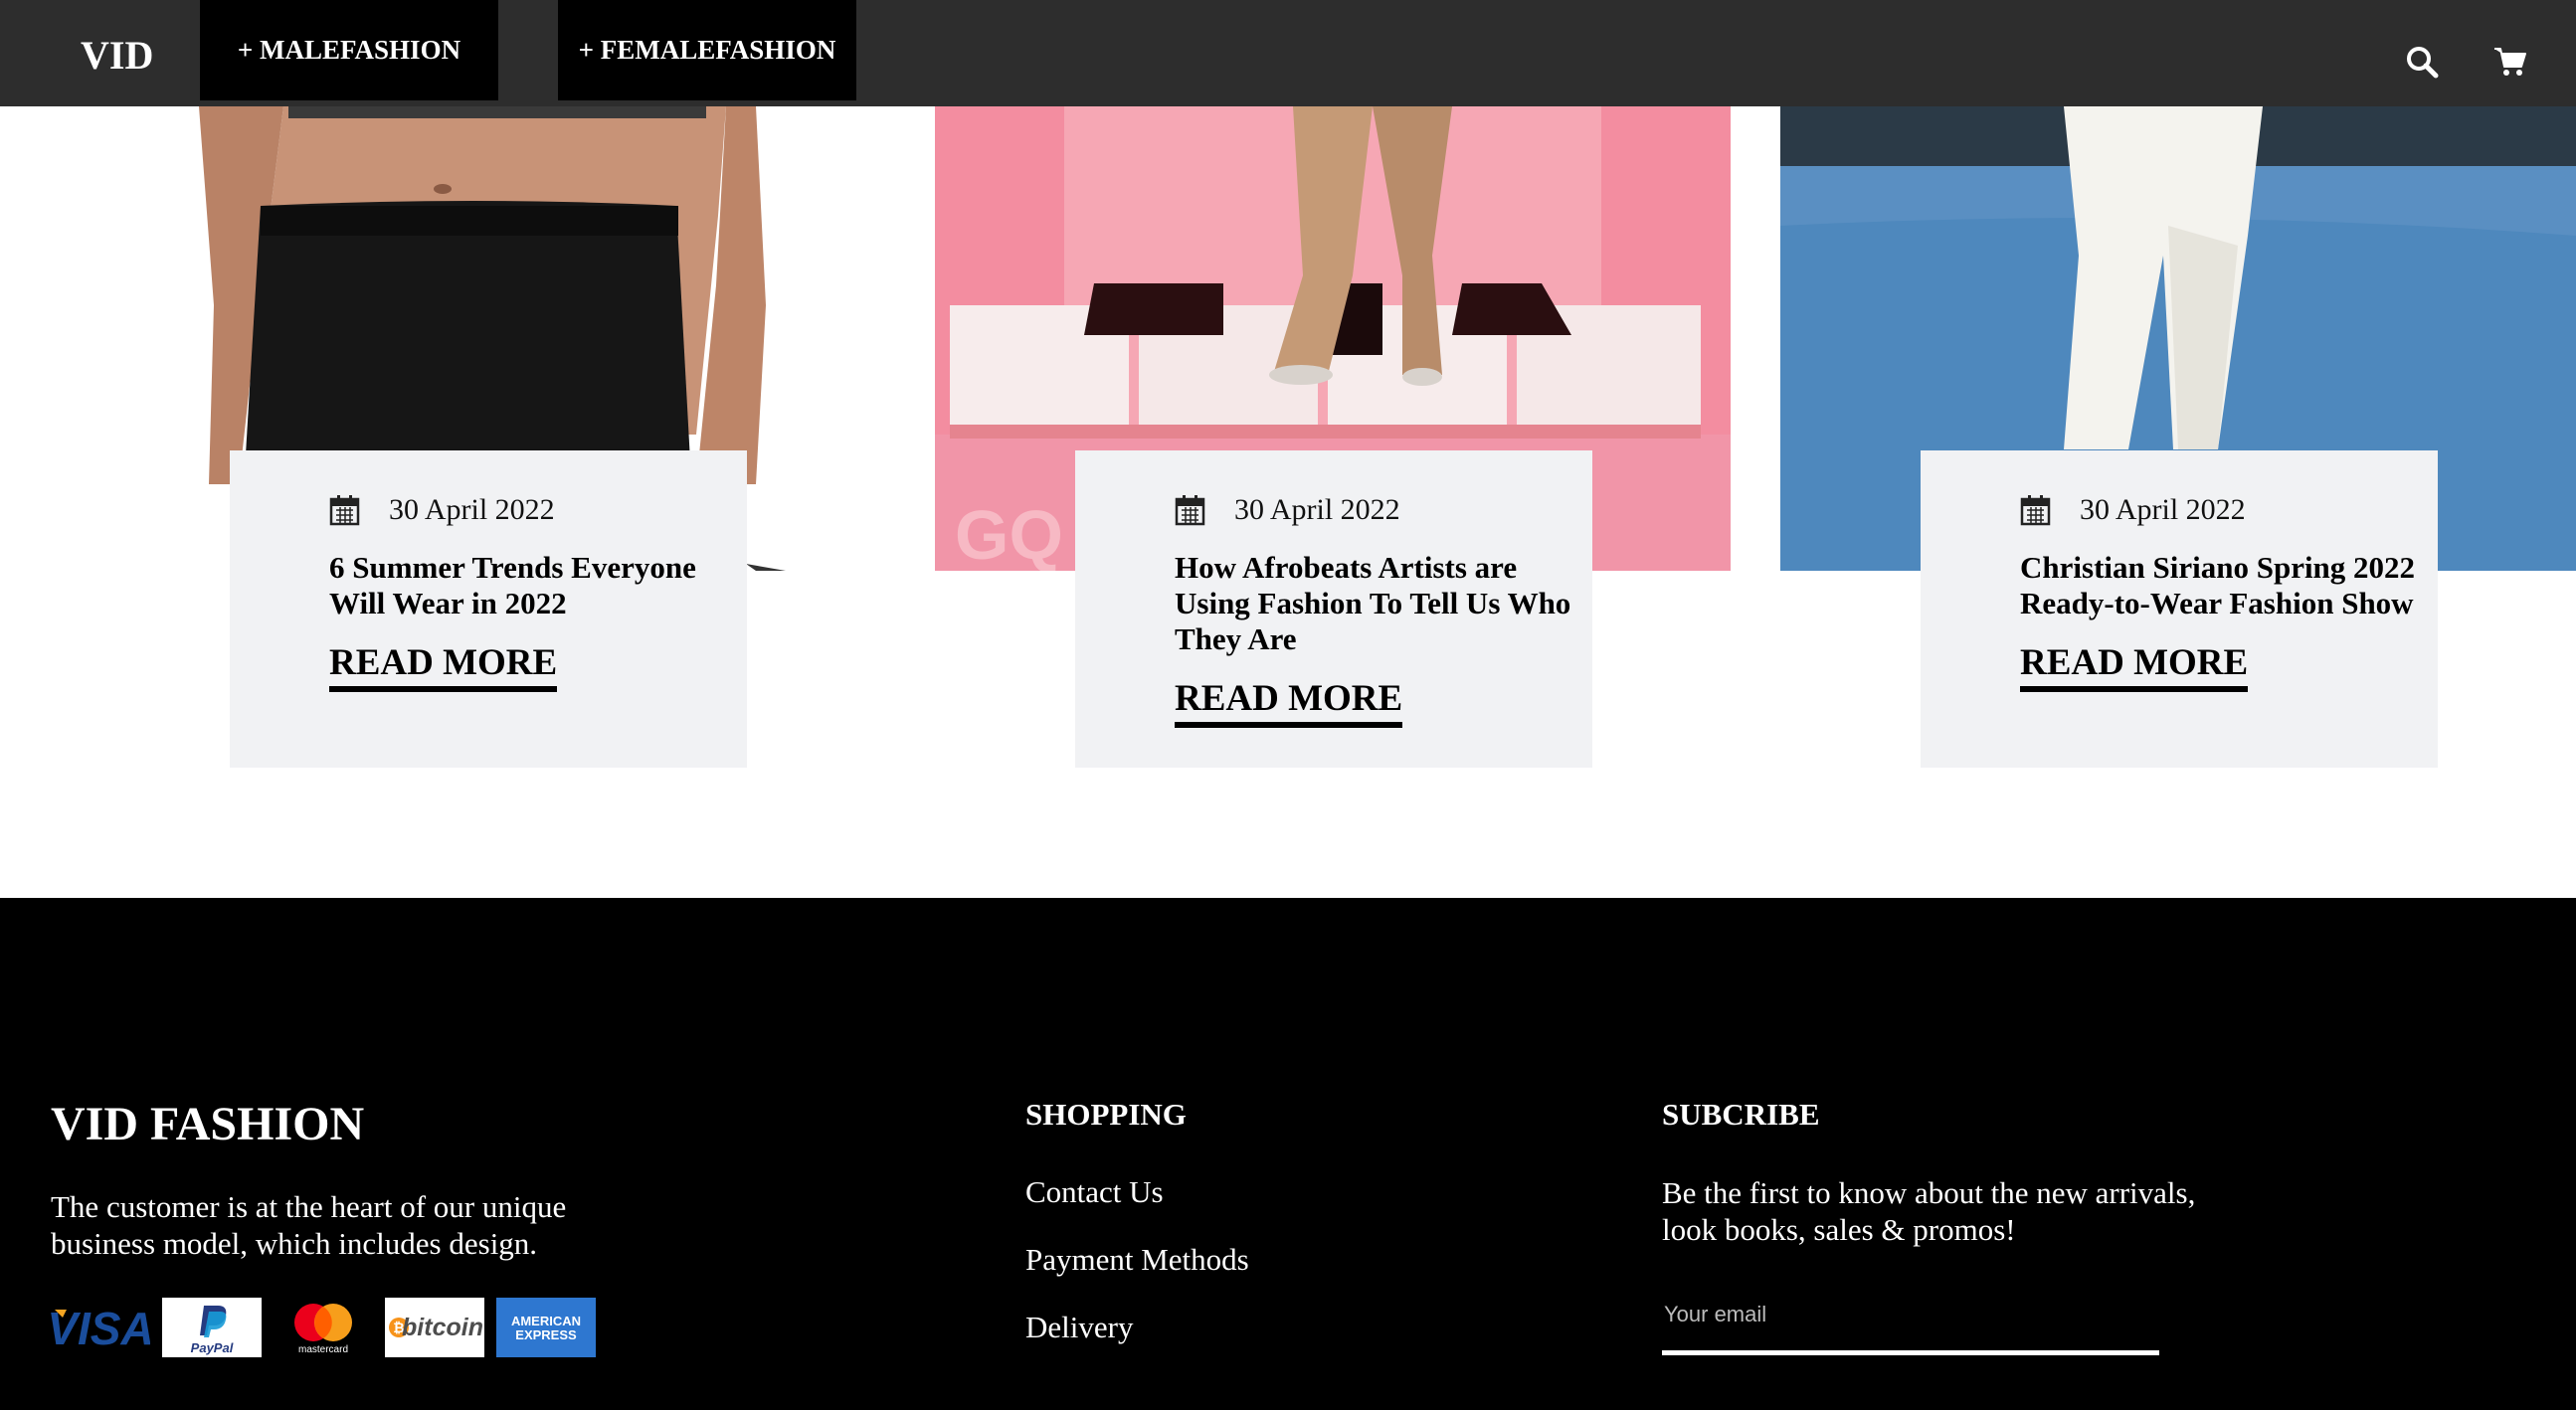 The image size is (2576, 1410). What do you see at coordinates (100, 1327) in the screenshot?
I see `visa-icon: VISA` at bounding box center [100, 1327].